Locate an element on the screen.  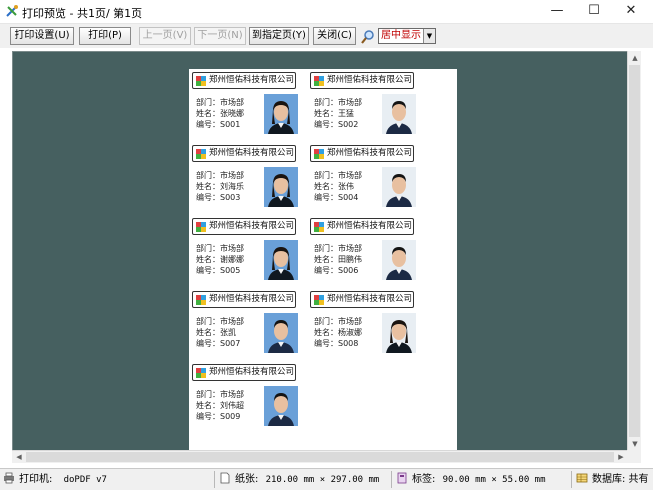
badge-name: 姓名：田鹏伟 is located at coordinates (338, 259).